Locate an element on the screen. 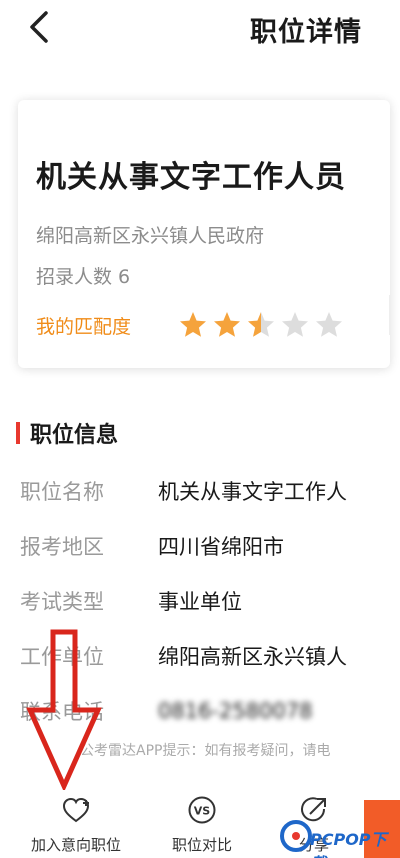 This screenshot has height=858, width=400. add-favorite-label: 加入意向职位 is located at coordinates (75, 845).